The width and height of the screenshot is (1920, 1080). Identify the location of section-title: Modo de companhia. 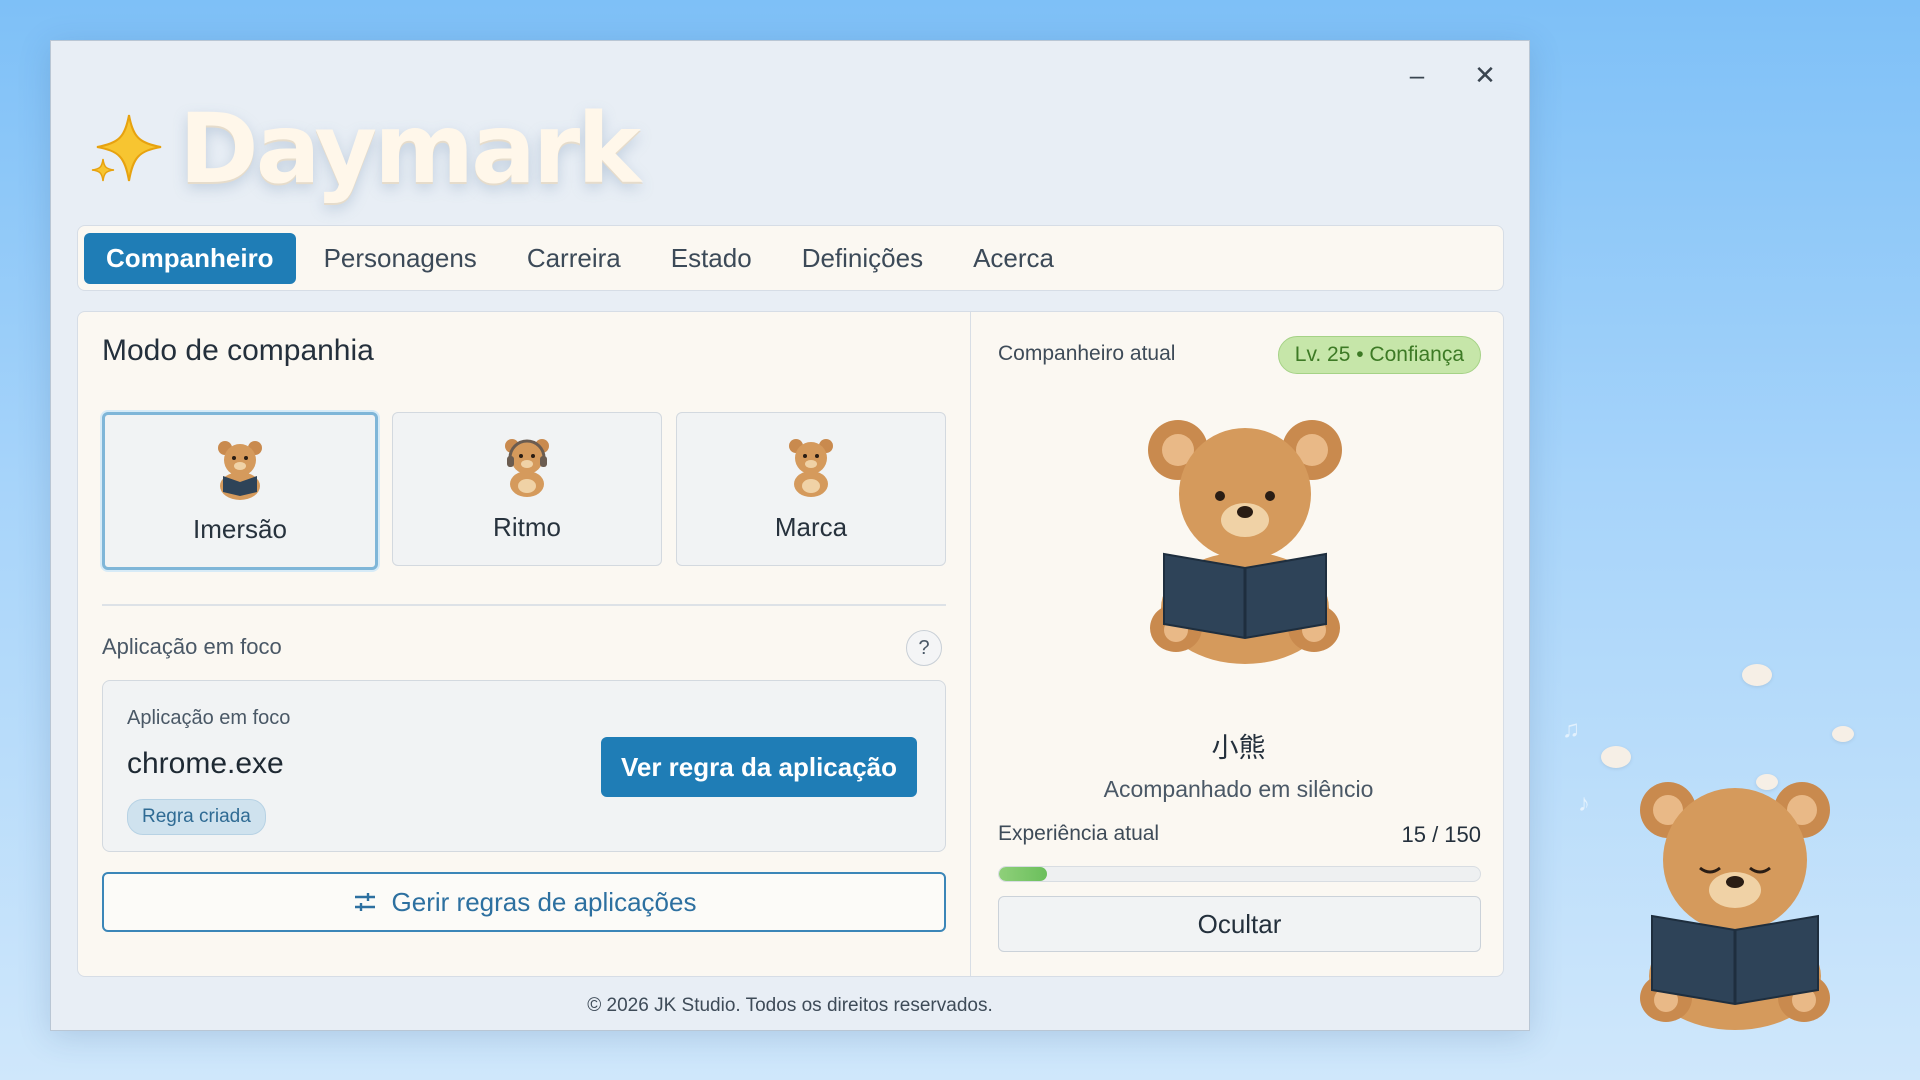
(238, 350).